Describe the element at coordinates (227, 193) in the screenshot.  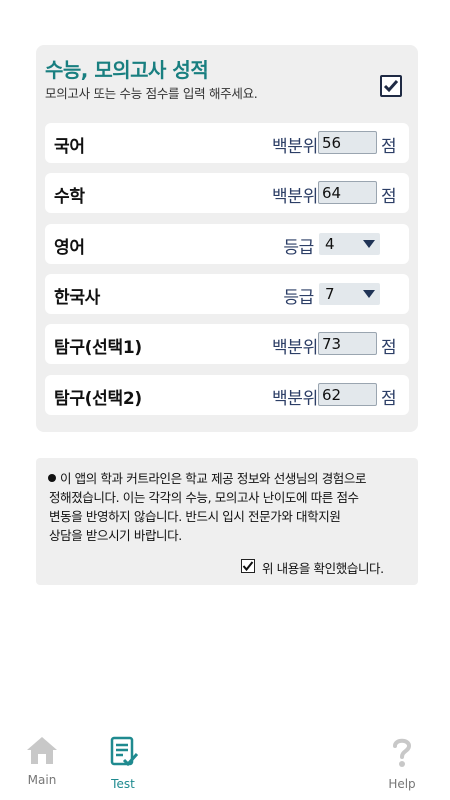
I see `score-row-math: 수학 백분위 점` at that location.